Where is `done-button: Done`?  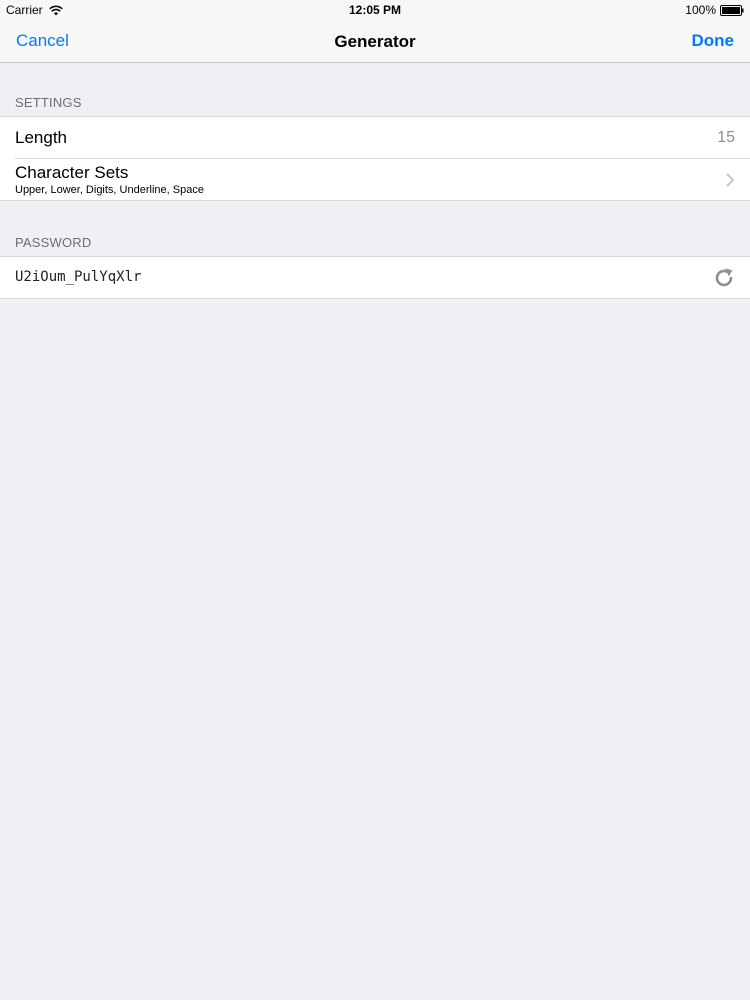
done-button: Done is located at coordinates (713, 41).